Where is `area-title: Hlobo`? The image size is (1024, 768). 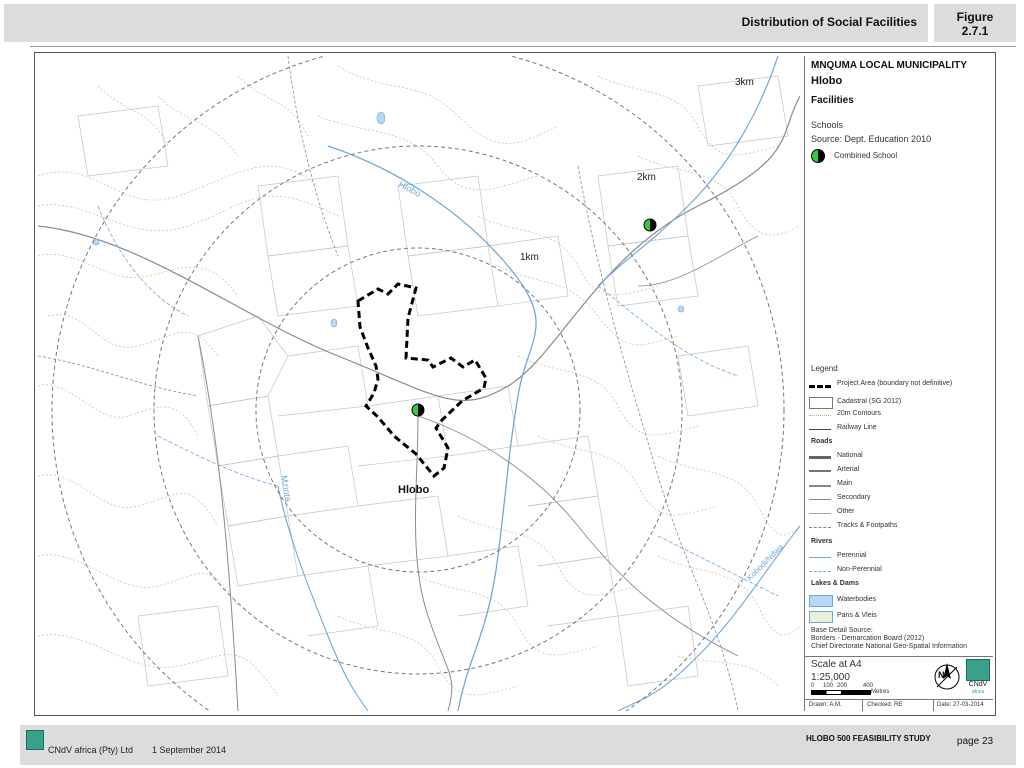
area-title: Hlobo is located at coordinates (827, 81).